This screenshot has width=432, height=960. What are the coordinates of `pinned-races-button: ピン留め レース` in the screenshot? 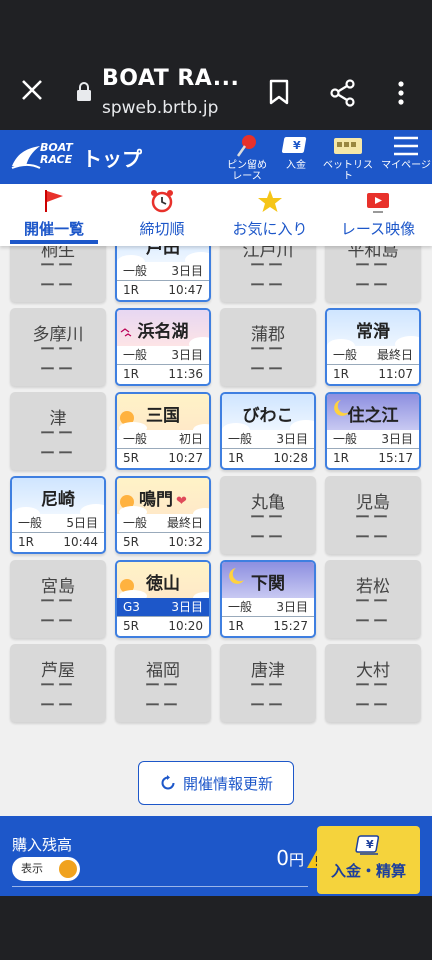 It's located at (247, 158).